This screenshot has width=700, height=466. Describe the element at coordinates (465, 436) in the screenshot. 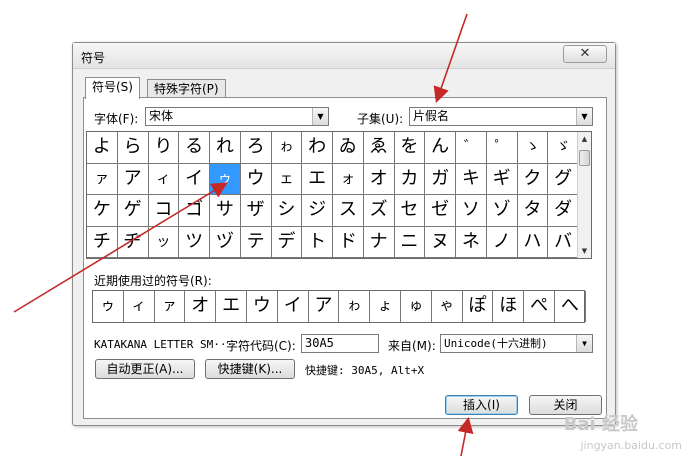

I see `arrow-to-insert` at that location.